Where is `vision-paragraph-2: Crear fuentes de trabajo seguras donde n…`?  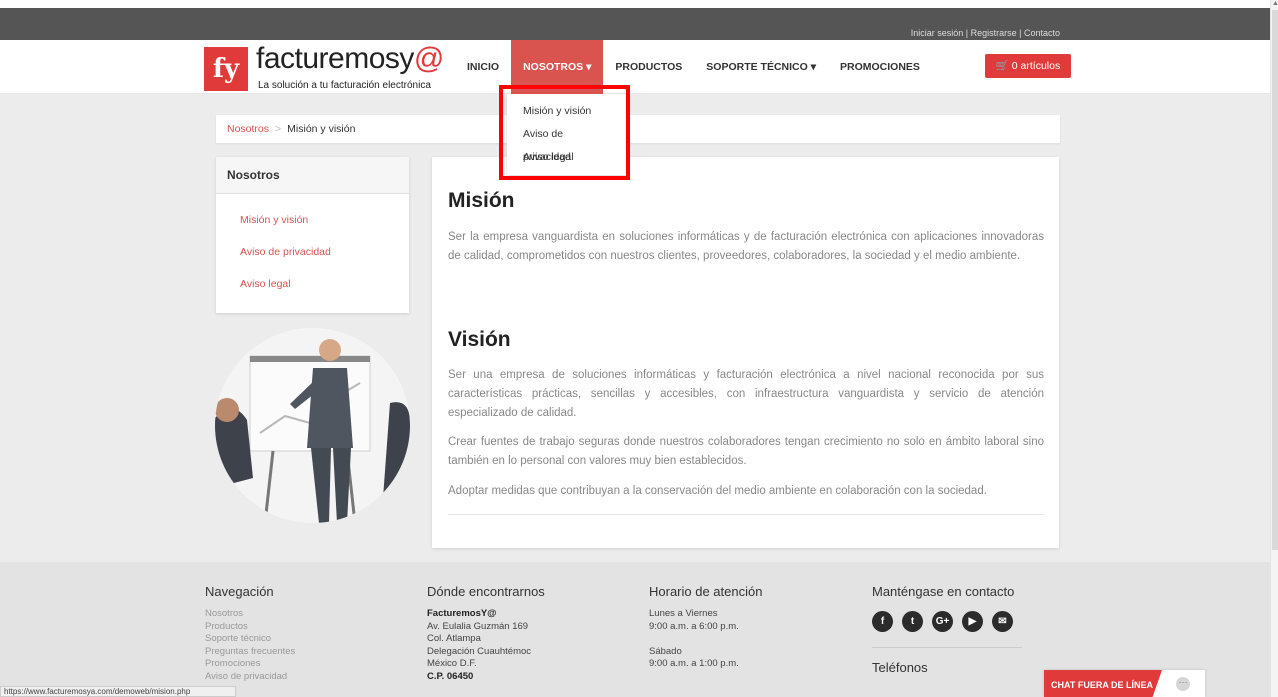 vision-paragraph-2: Crear fuentes de trabajo seguras donde n… is located at coordinates (746, 451).